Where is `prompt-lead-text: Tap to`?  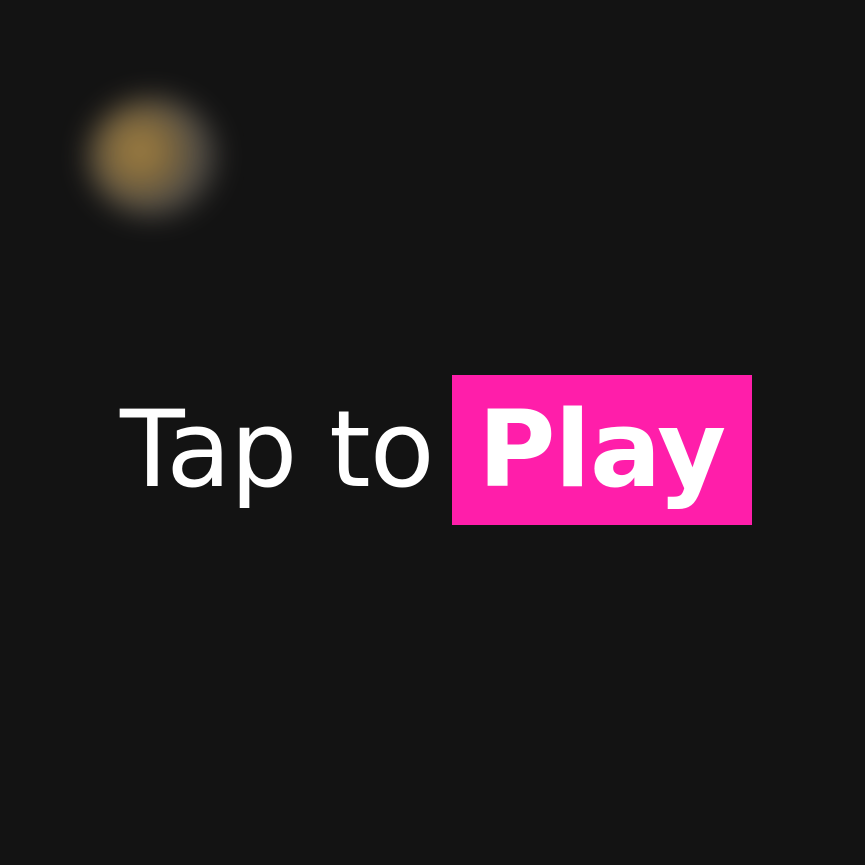 prompt-lead-text: Tap to is located at coordinates (277, 449).